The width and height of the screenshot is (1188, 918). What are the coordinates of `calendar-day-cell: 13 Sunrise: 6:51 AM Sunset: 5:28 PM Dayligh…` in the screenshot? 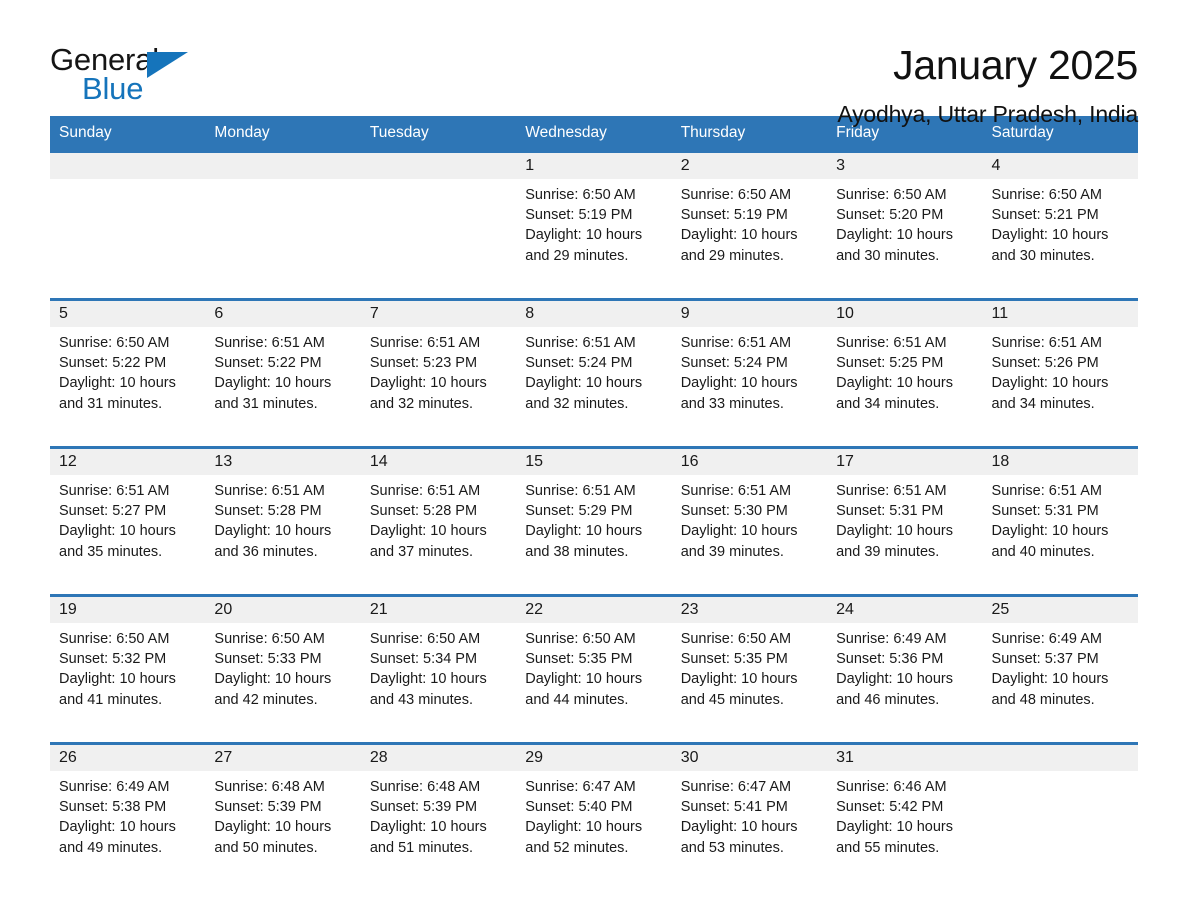 It's located at (283, 516).